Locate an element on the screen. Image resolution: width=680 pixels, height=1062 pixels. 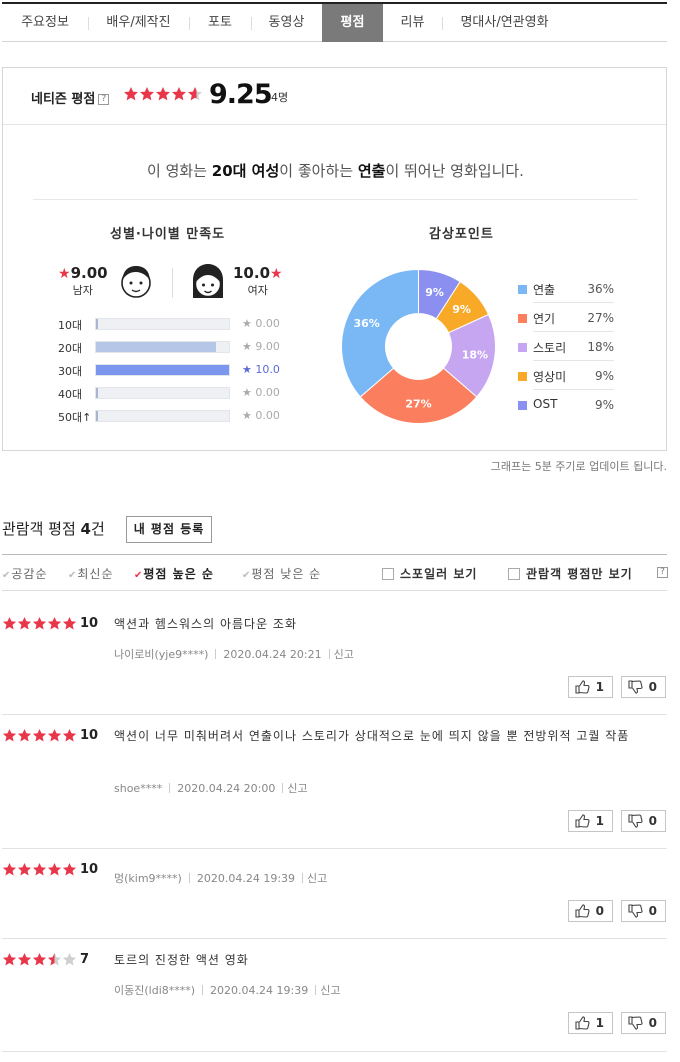
donut-label: 18% is located at coordinates (475, 355).